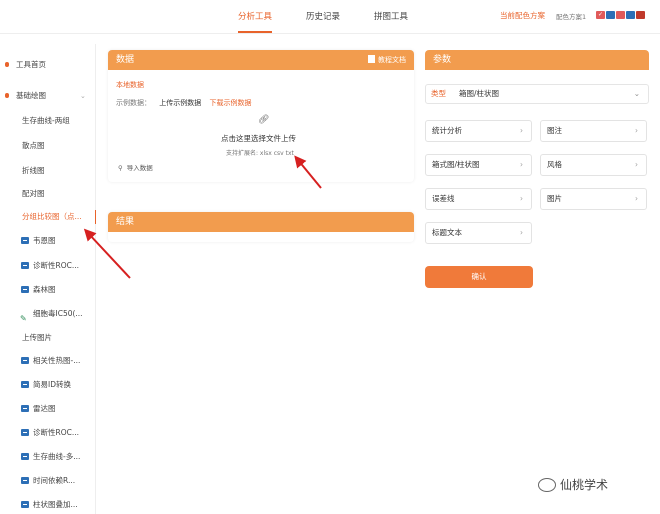 The height and width of the screenshot is (514, 660). Describe the element at coordinates (180, 103) in the screenshot. I see `upload-sample-link: 上传示例数据` at that location.